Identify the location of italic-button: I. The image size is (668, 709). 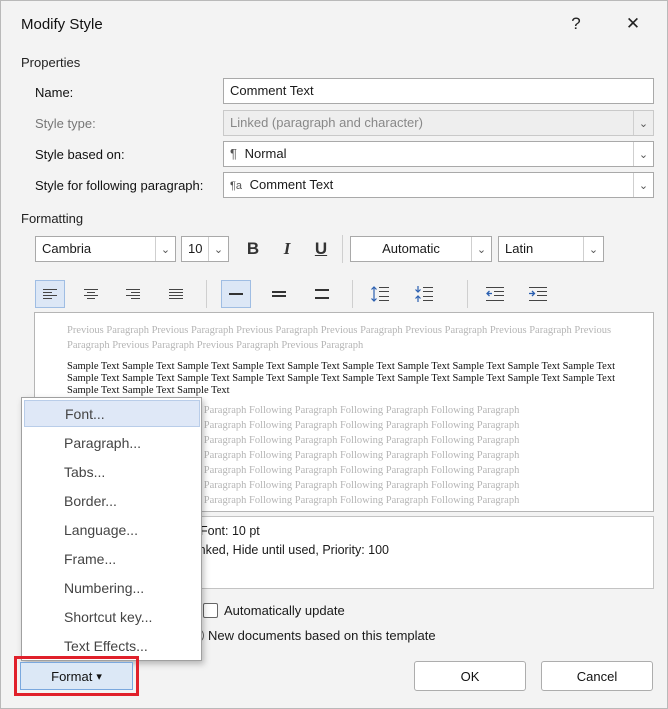
(287, 249).